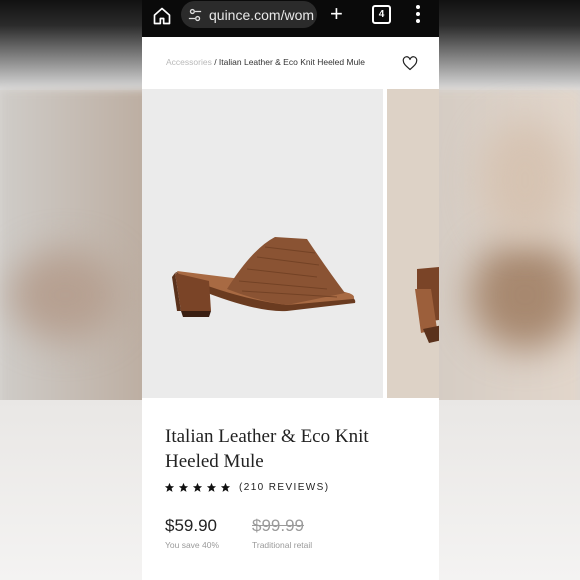 The width and height of the screenshot is (580, 580). Describe the element at coordinates (410, 63) in the screenshot. I see `heart-icon` at that location.